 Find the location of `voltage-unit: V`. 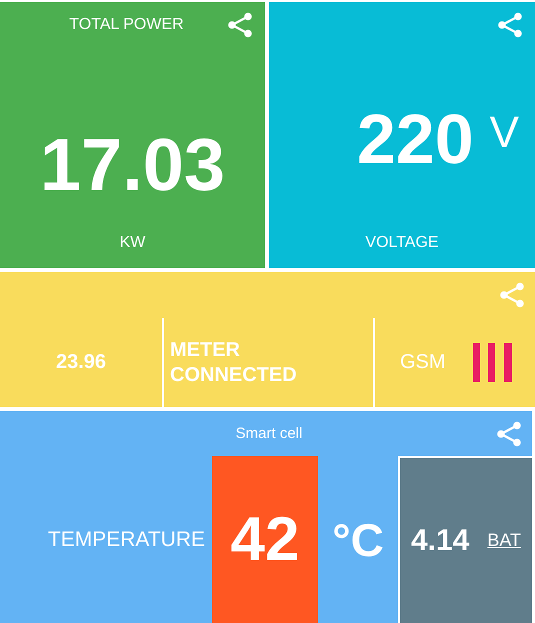

voltage-unit: V is located at coordinates (504, 133).